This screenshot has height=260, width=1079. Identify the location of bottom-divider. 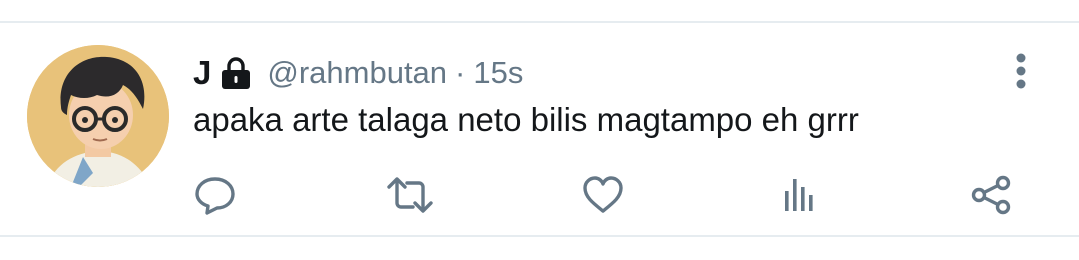
(539, 236).